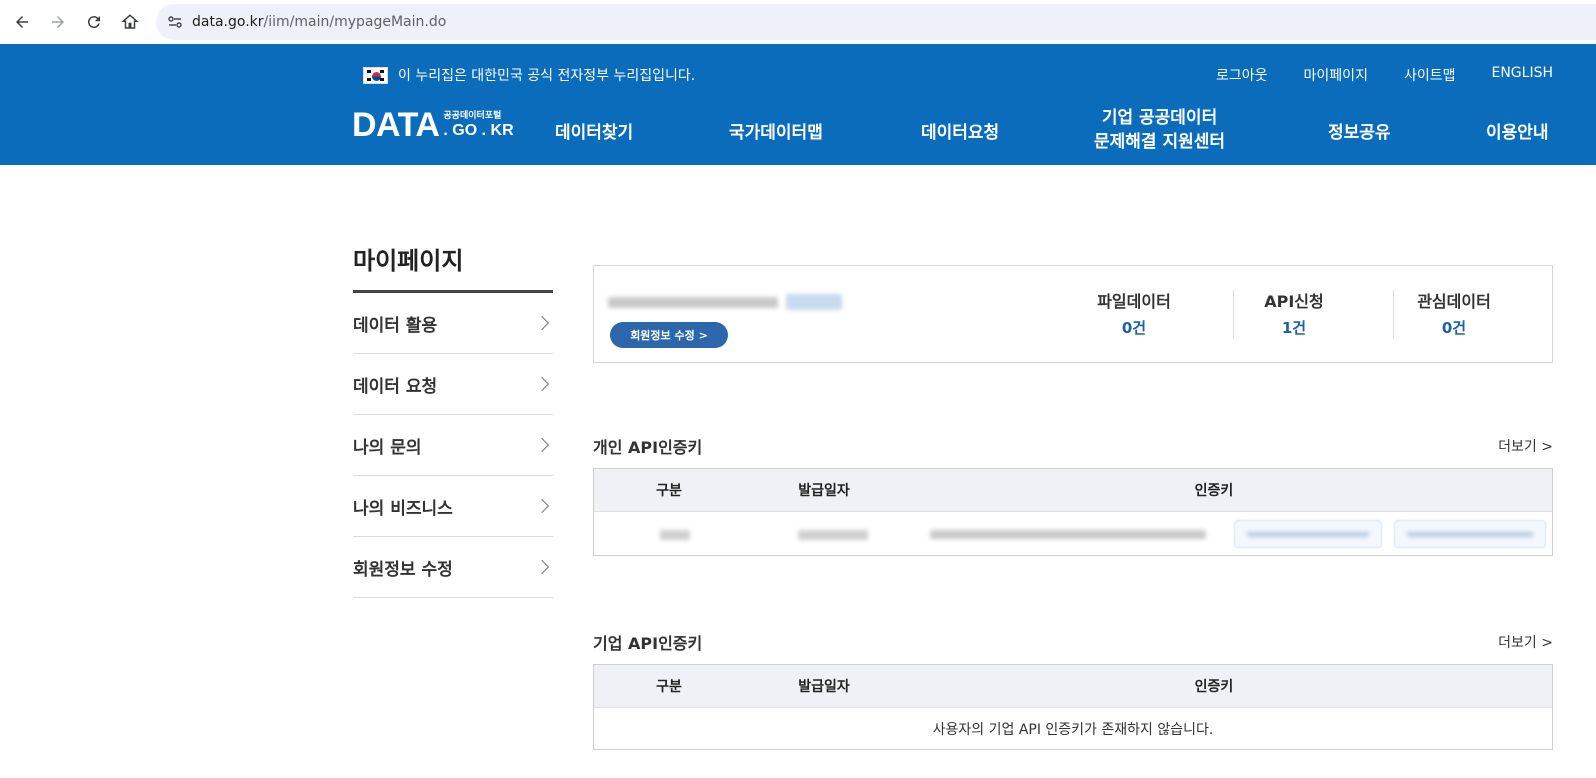 The height and width of the screenshot is (778, 1596). I want to click on arrow-left-icon, so click(22, 22).